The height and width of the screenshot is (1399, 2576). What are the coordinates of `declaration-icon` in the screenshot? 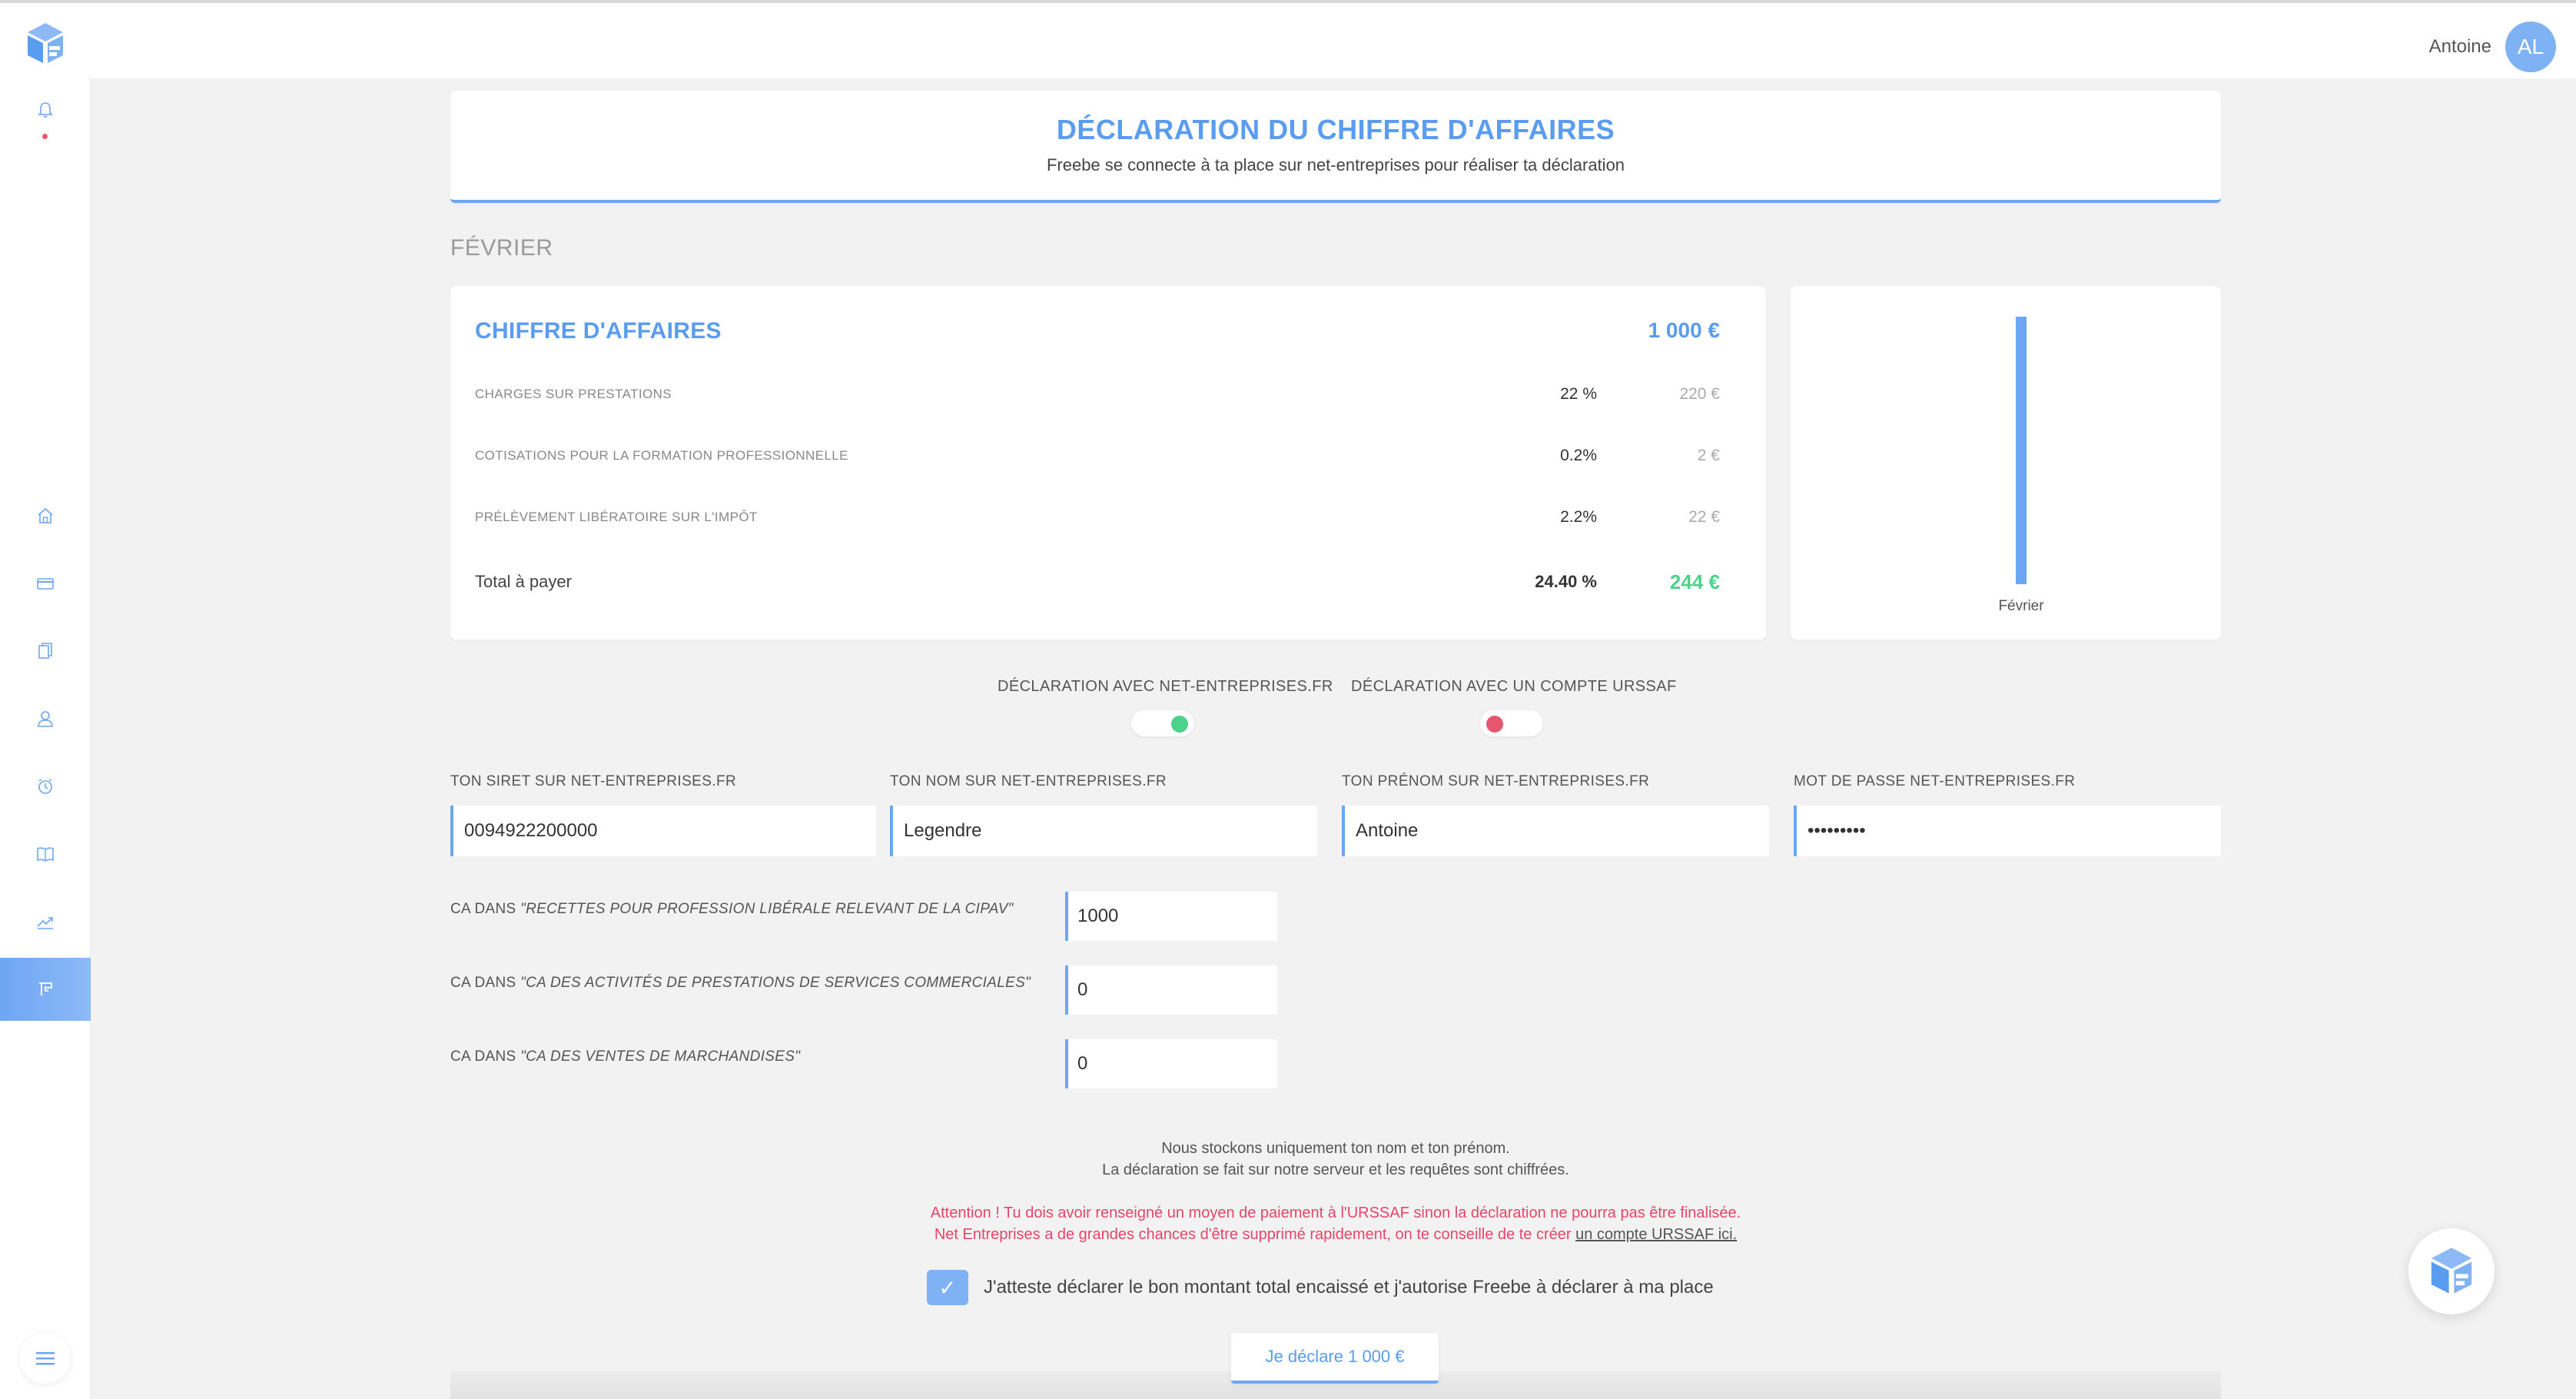 It's located at (45, 990).